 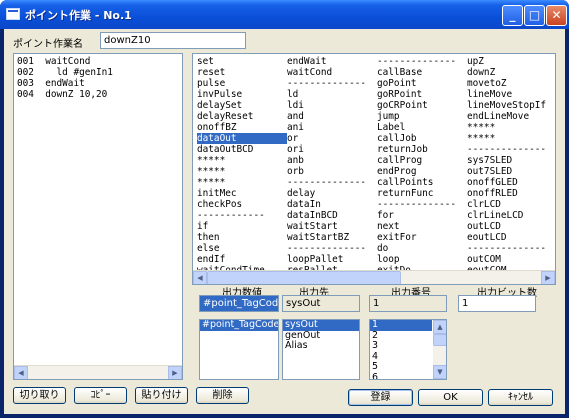 I want to click on command-item: or, so click(x=332, y=138).